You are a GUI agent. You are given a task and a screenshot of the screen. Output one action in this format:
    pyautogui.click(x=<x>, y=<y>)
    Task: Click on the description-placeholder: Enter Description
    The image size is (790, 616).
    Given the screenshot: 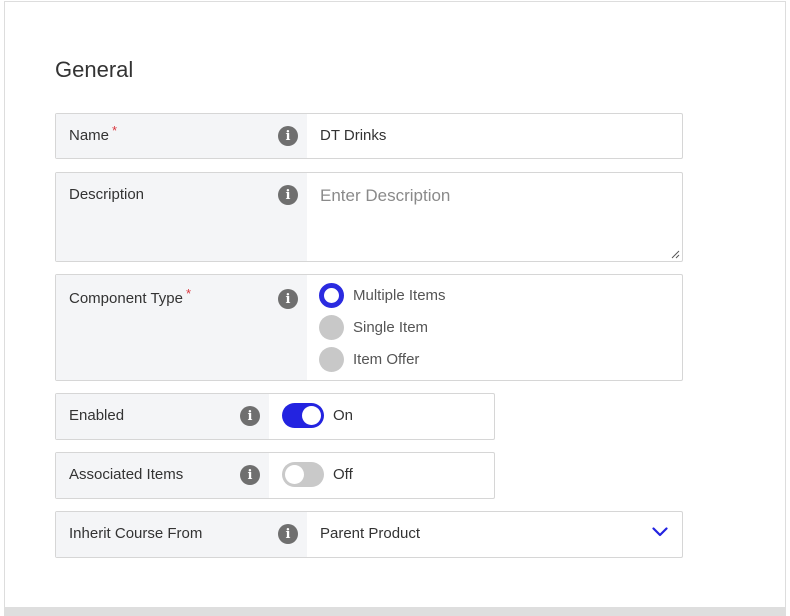 What is the action you would take?
    pyautogui.click(x=385, y=195)
    